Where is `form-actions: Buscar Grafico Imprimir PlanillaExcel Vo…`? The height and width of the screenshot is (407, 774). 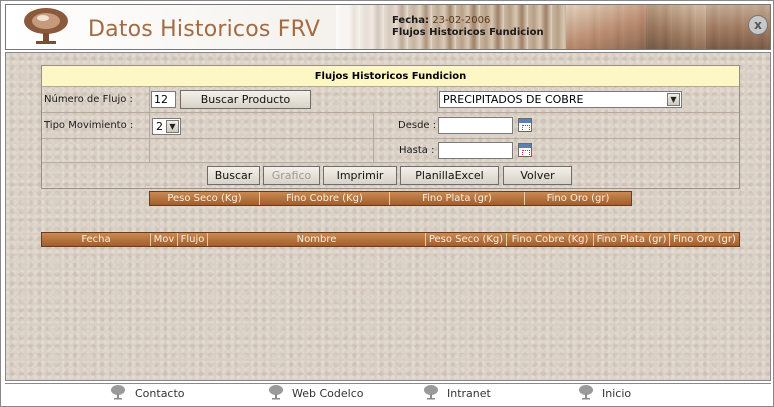
form-actions: Buscar Grafico Imprimir PlanillaExcel Vo… is located at coordinates (390, 175).